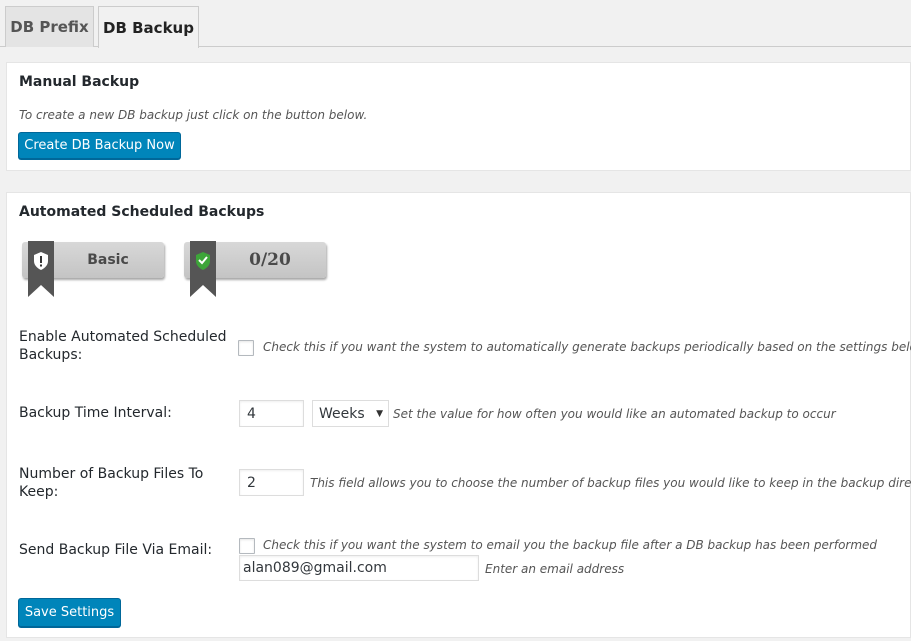 The width and height of the screenshot is (911, 641). Describe the element at coordinates (271, 413) in the screenshot. I see `interval-input: 4` at that location.